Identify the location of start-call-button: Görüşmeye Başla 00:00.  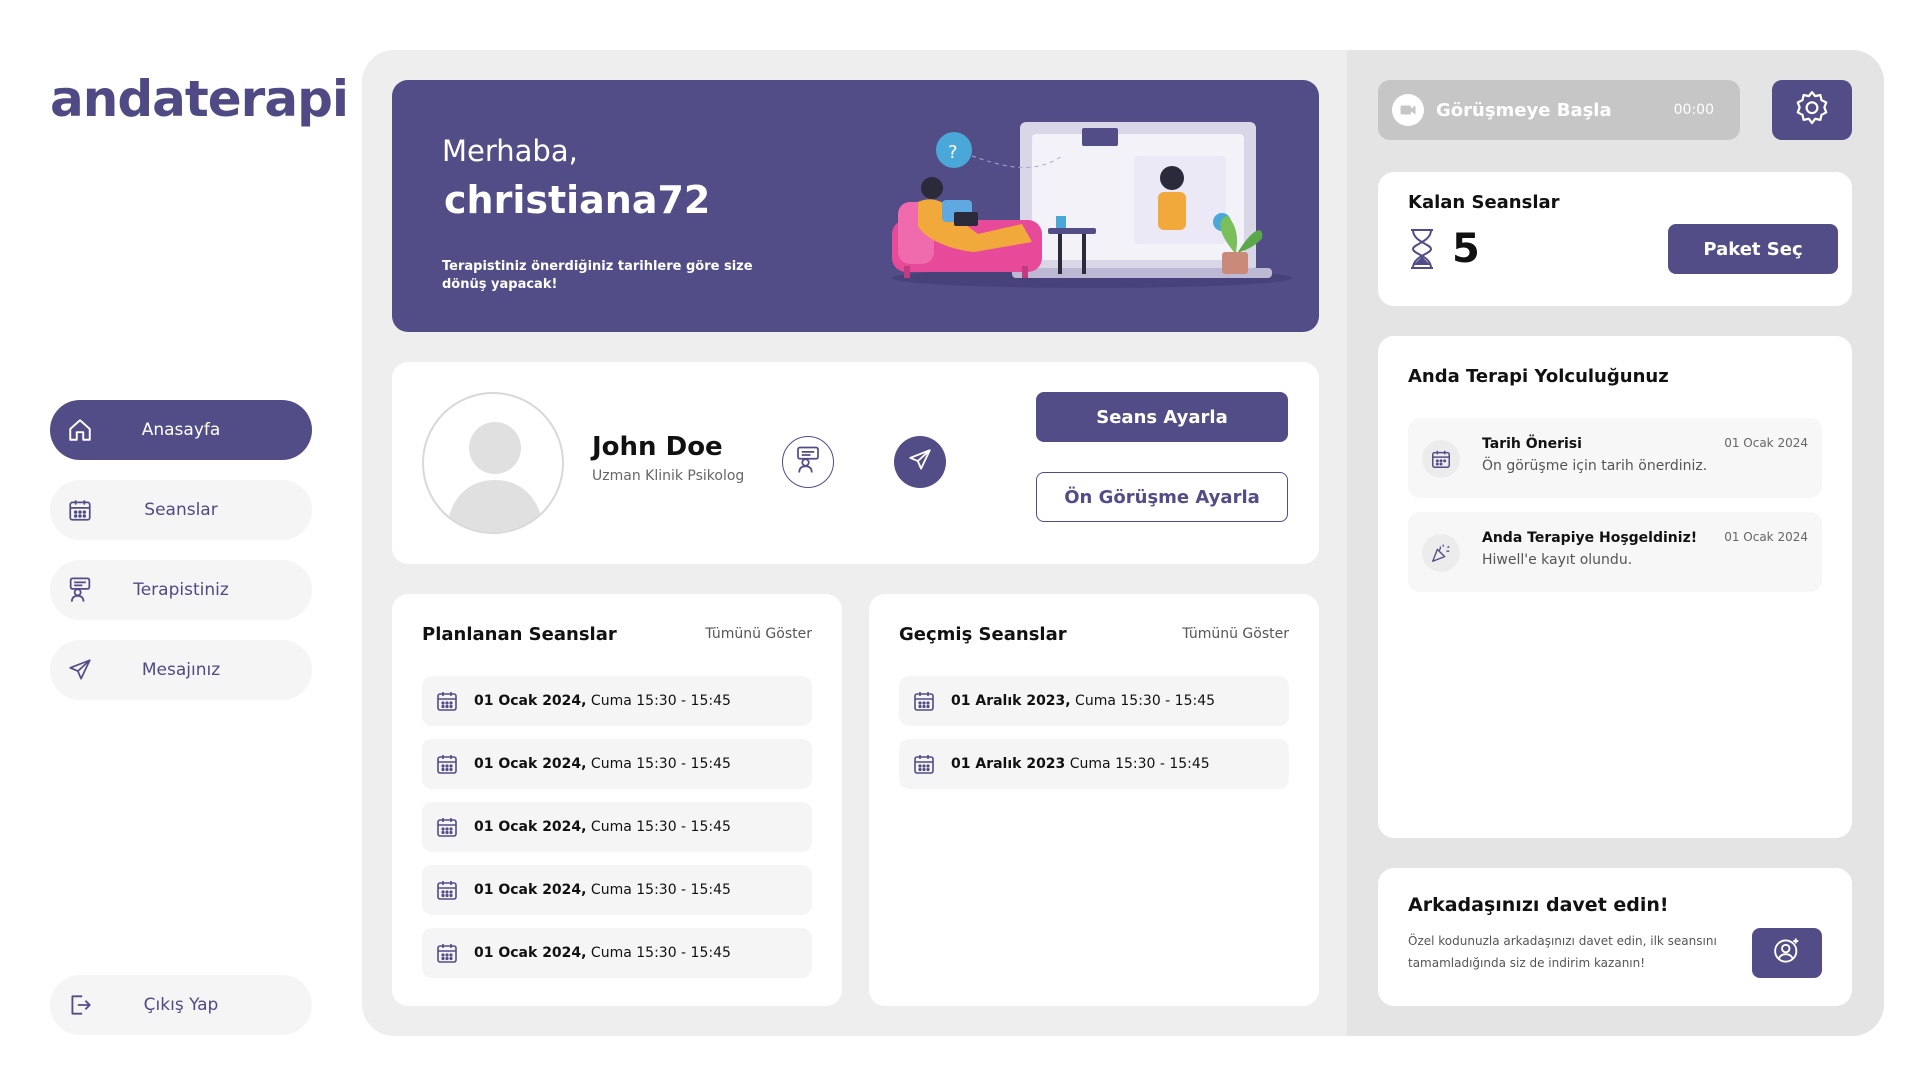
(1559, 110).